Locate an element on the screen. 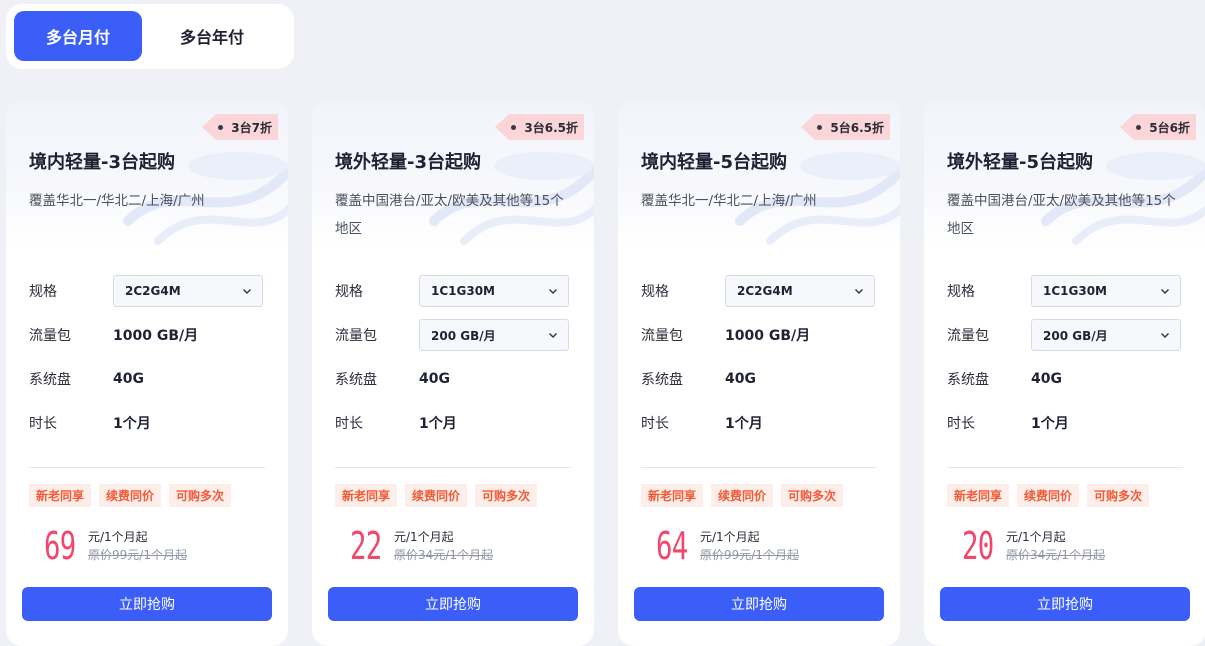 This screenshot has height=646, width=1205. plan-coverage: 覆盖华北一/华北二/上海/广州 is located at coordinates (729, 201).